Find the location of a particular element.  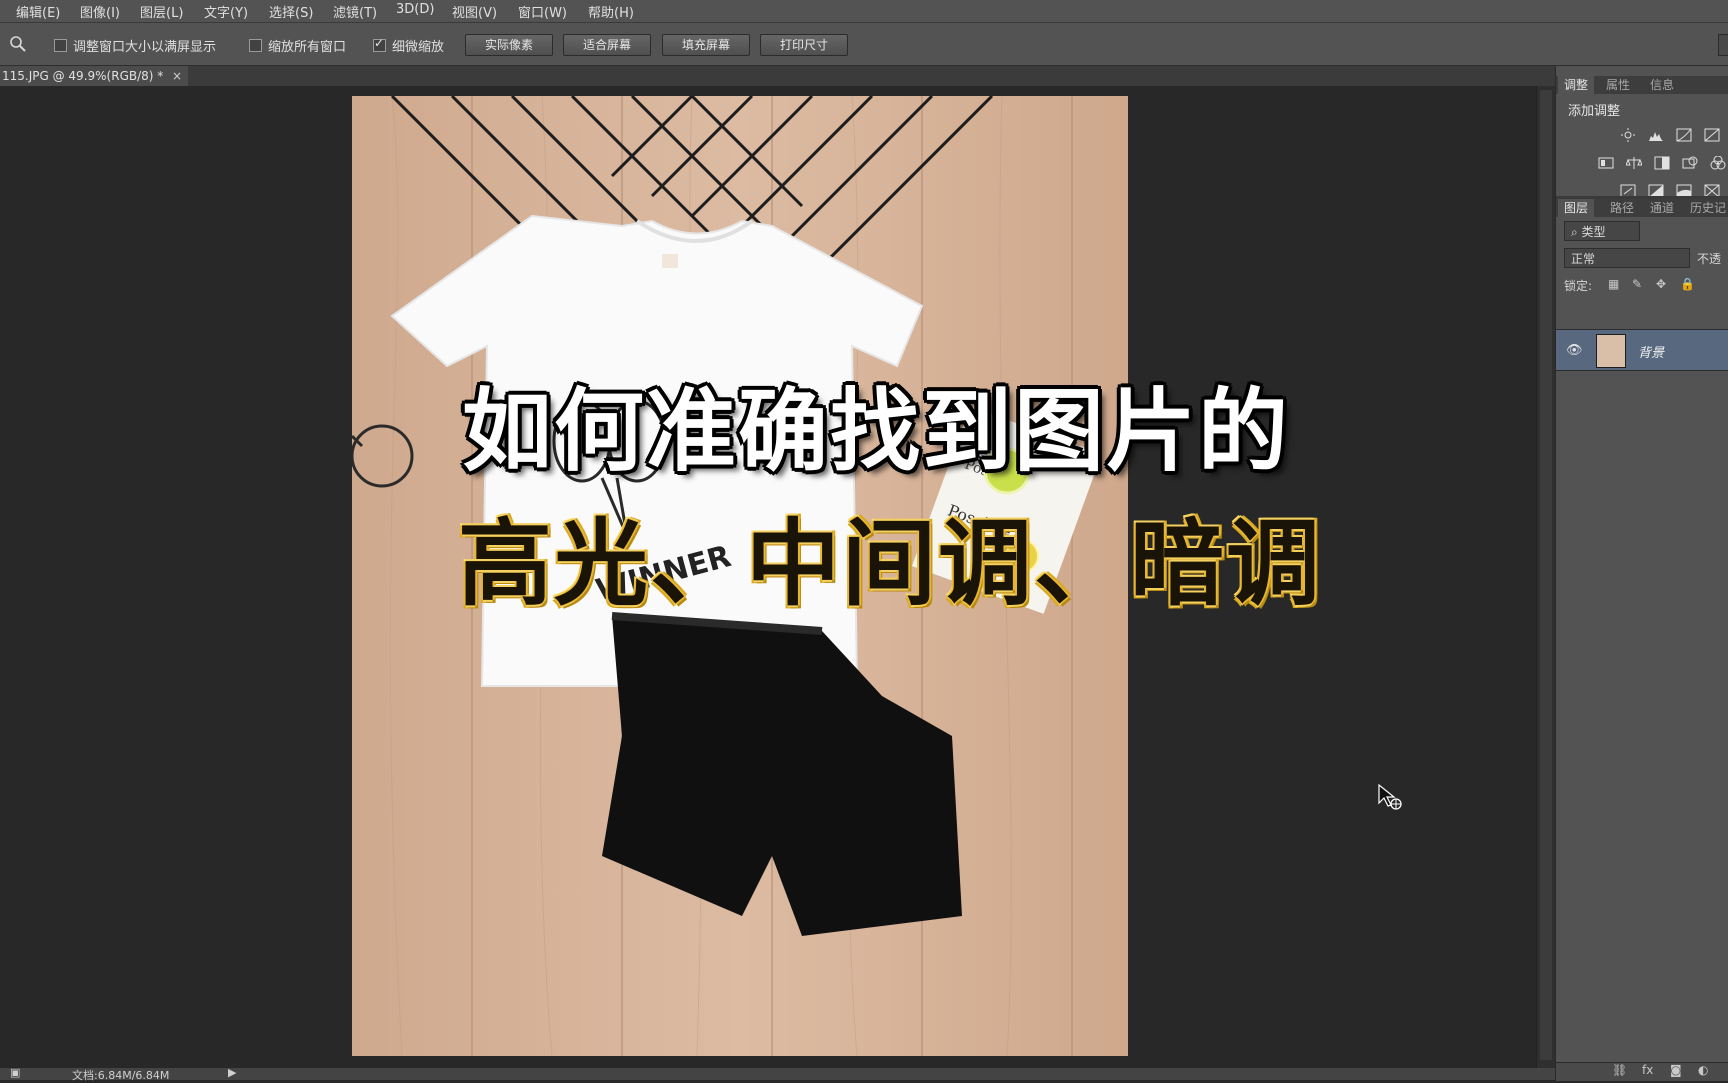

color-balance-icon is located at coordinates (1634, 163).